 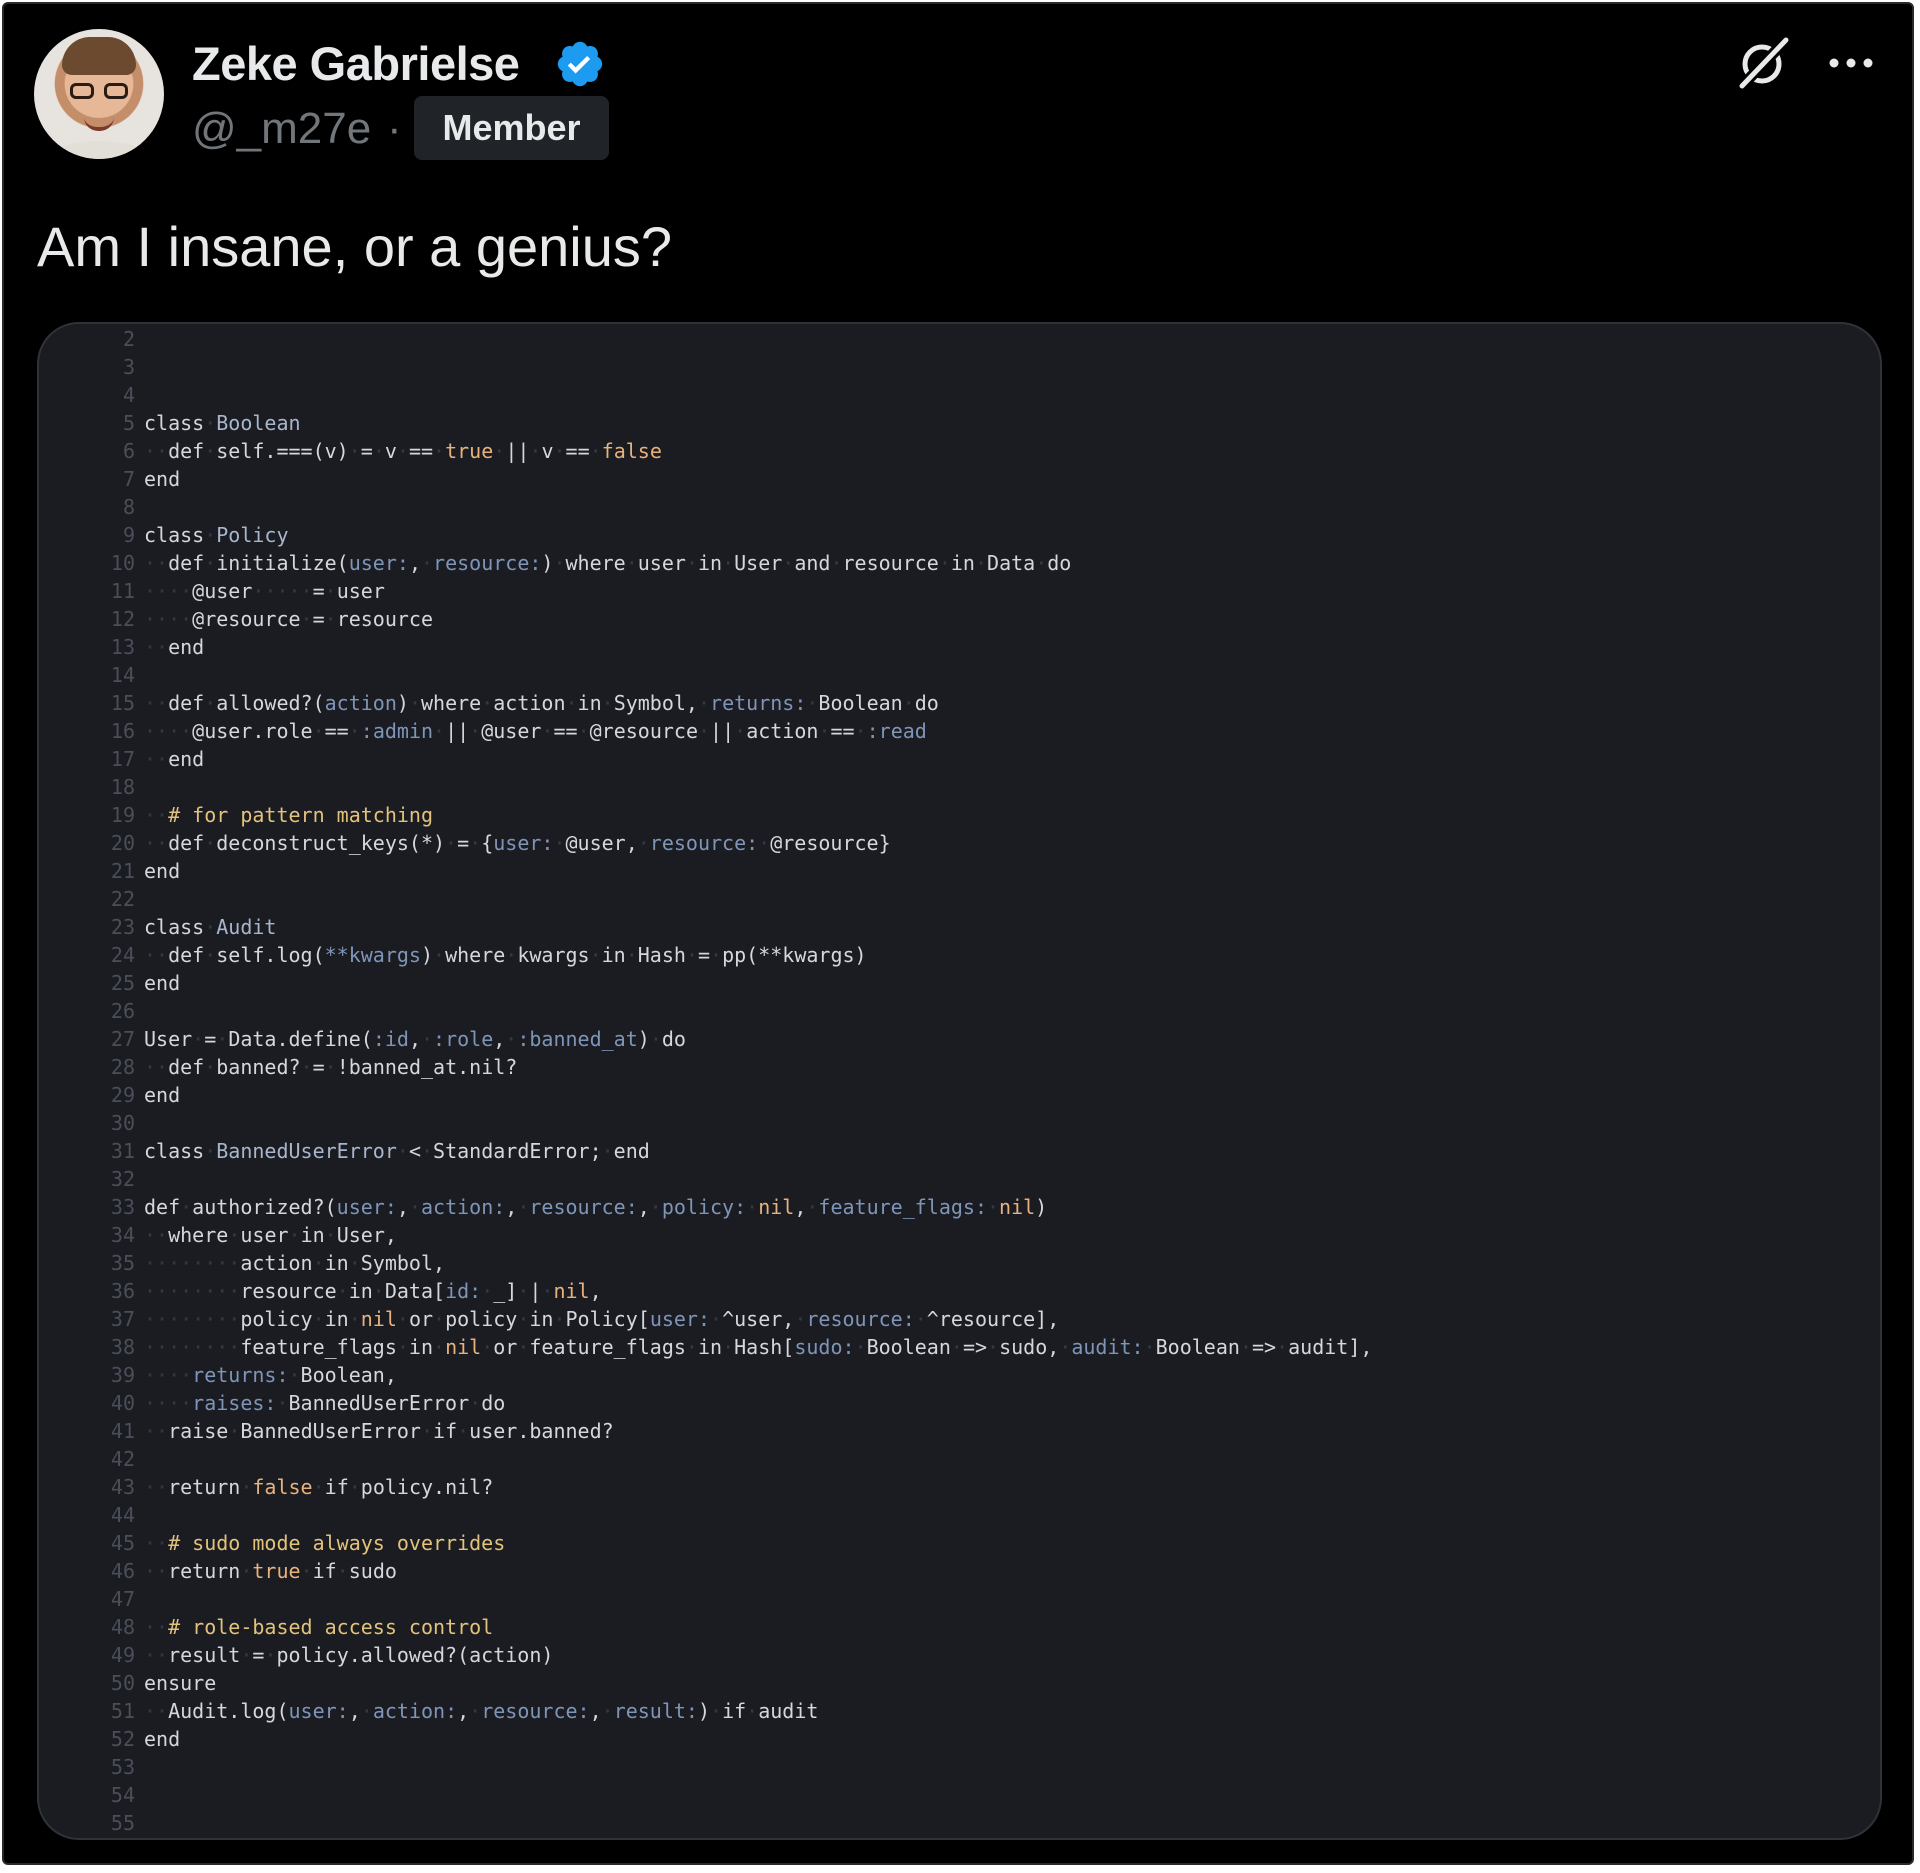 What do you see at coordinates (577, 1039) in the screenshot?
I see `code-token: :banned_at` at bounding box center [577, 1039].